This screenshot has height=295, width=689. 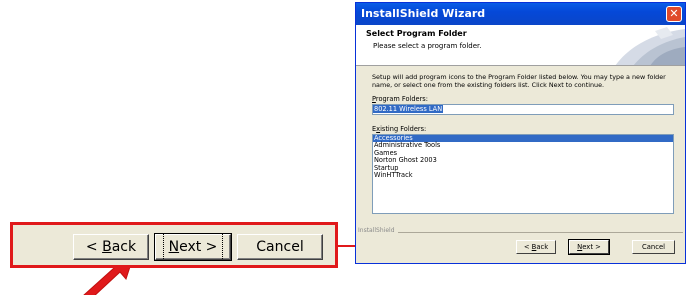 What do you see at coordinates (378, 230) in the screenshot?
I see `installshield-group-label: InstallShield` at bounding box center [378, 230].